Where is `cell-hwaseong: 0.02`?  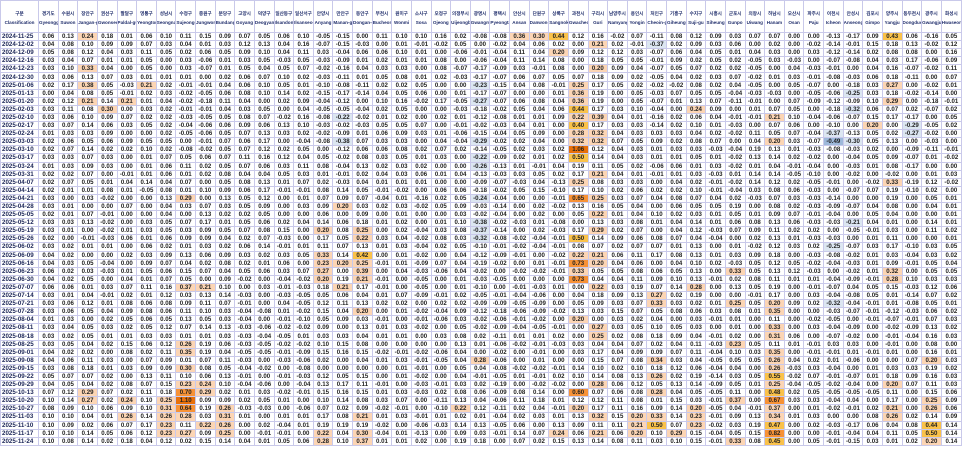
cell-hwaseong: 0.02 is located at coordinates (951, 368).